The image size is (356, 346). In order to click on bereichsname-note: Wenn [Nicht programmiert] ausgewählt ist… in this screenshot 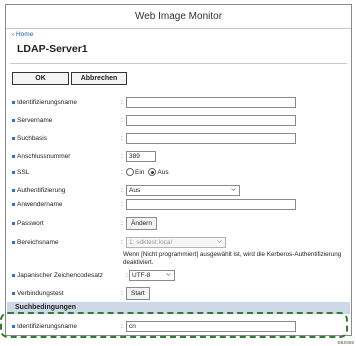, I will do `click(232, 258)`.